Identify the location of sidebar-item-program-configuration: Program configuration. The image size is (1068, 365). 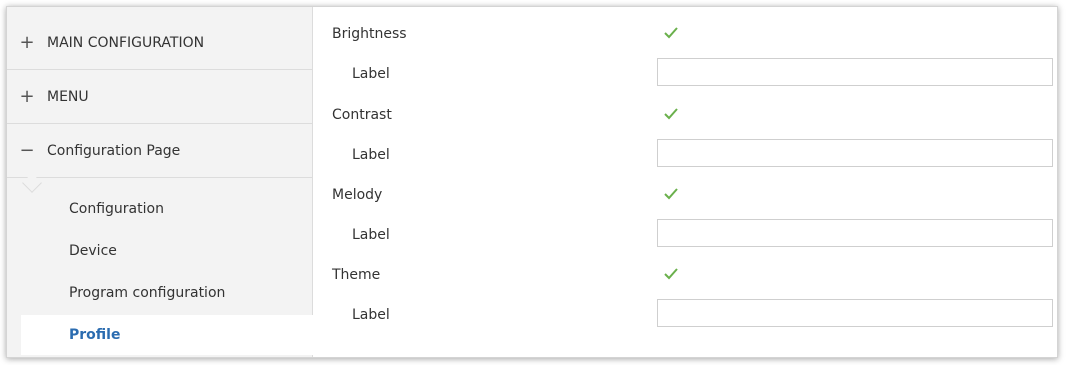
(160, 293).